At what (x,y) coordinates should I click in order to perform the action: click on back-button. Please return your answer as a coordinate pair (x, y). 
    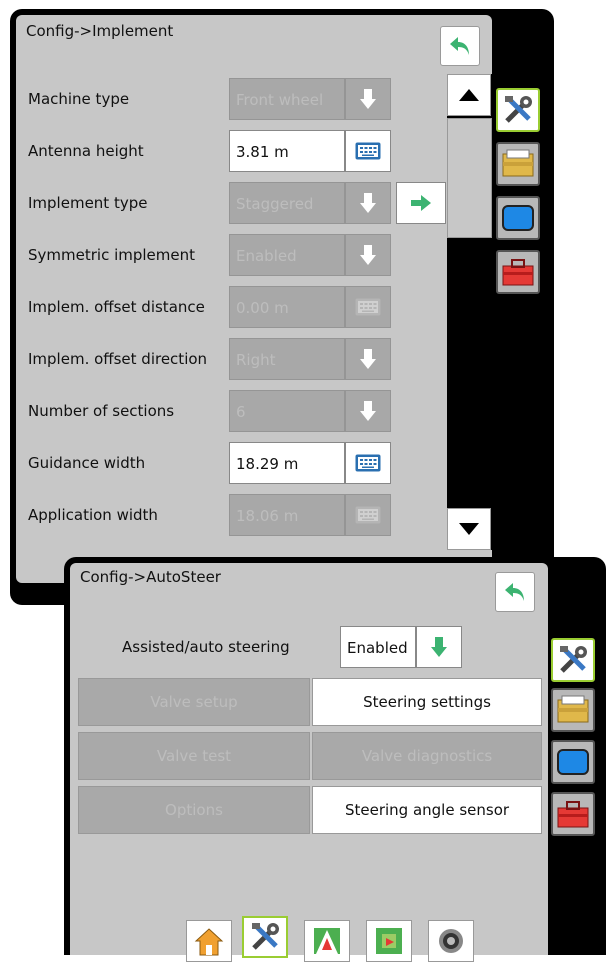
    Looking at the image, I should click on (460, 46).